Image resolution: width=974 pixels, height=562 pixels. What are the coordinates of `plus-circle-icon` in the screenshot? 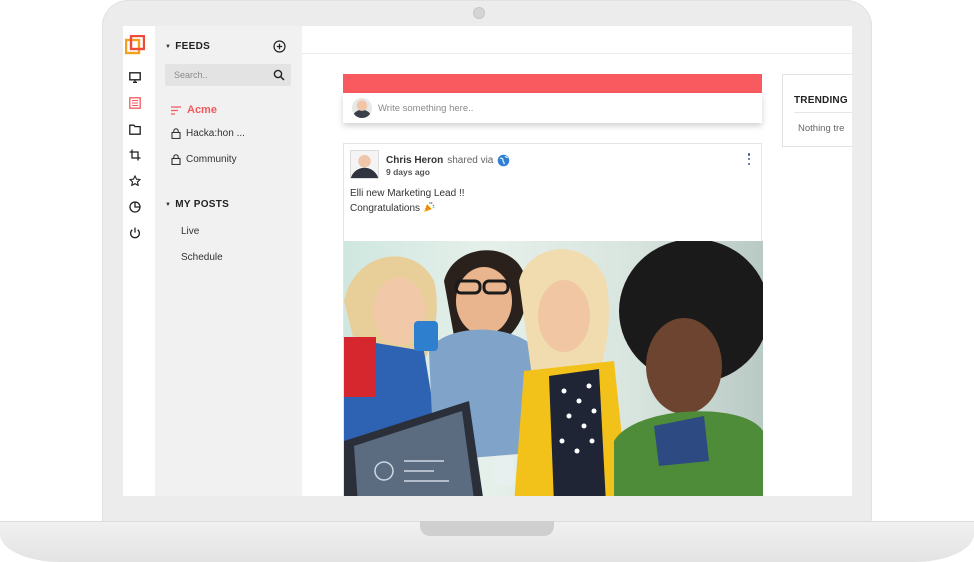 It's located at (279, 46).